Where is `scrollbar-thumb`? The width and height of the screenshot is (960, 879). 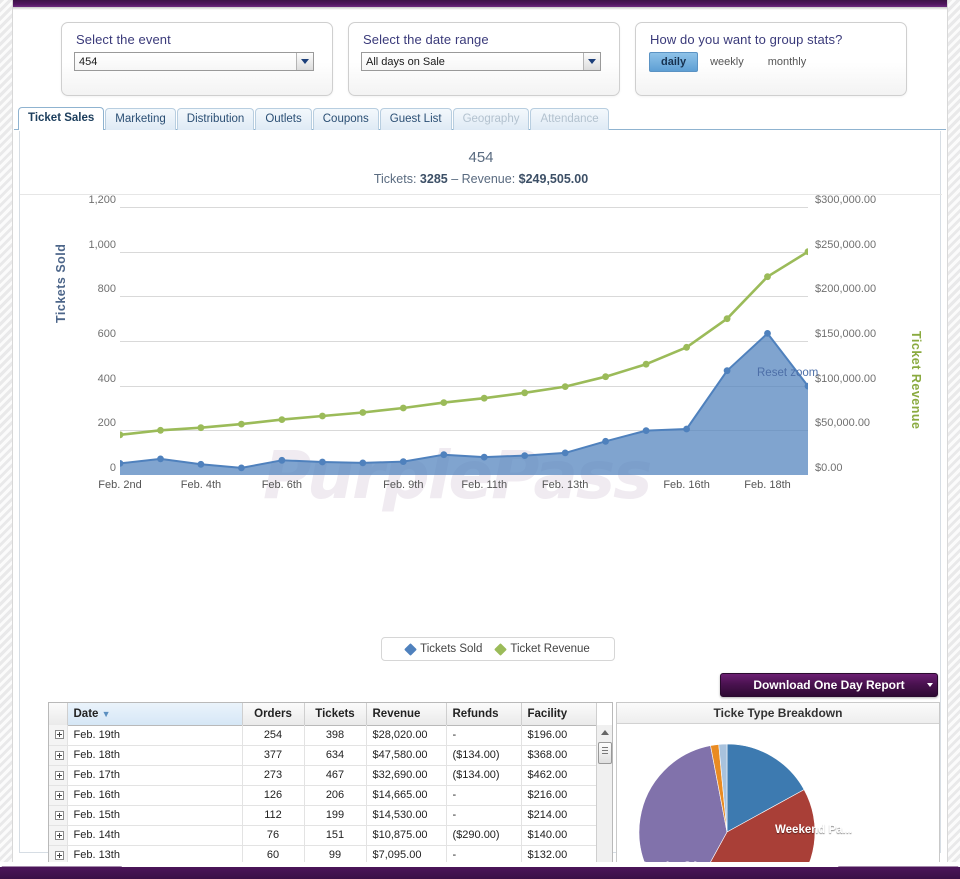
scrollbar-thumb is located at coordinates (605, 753).